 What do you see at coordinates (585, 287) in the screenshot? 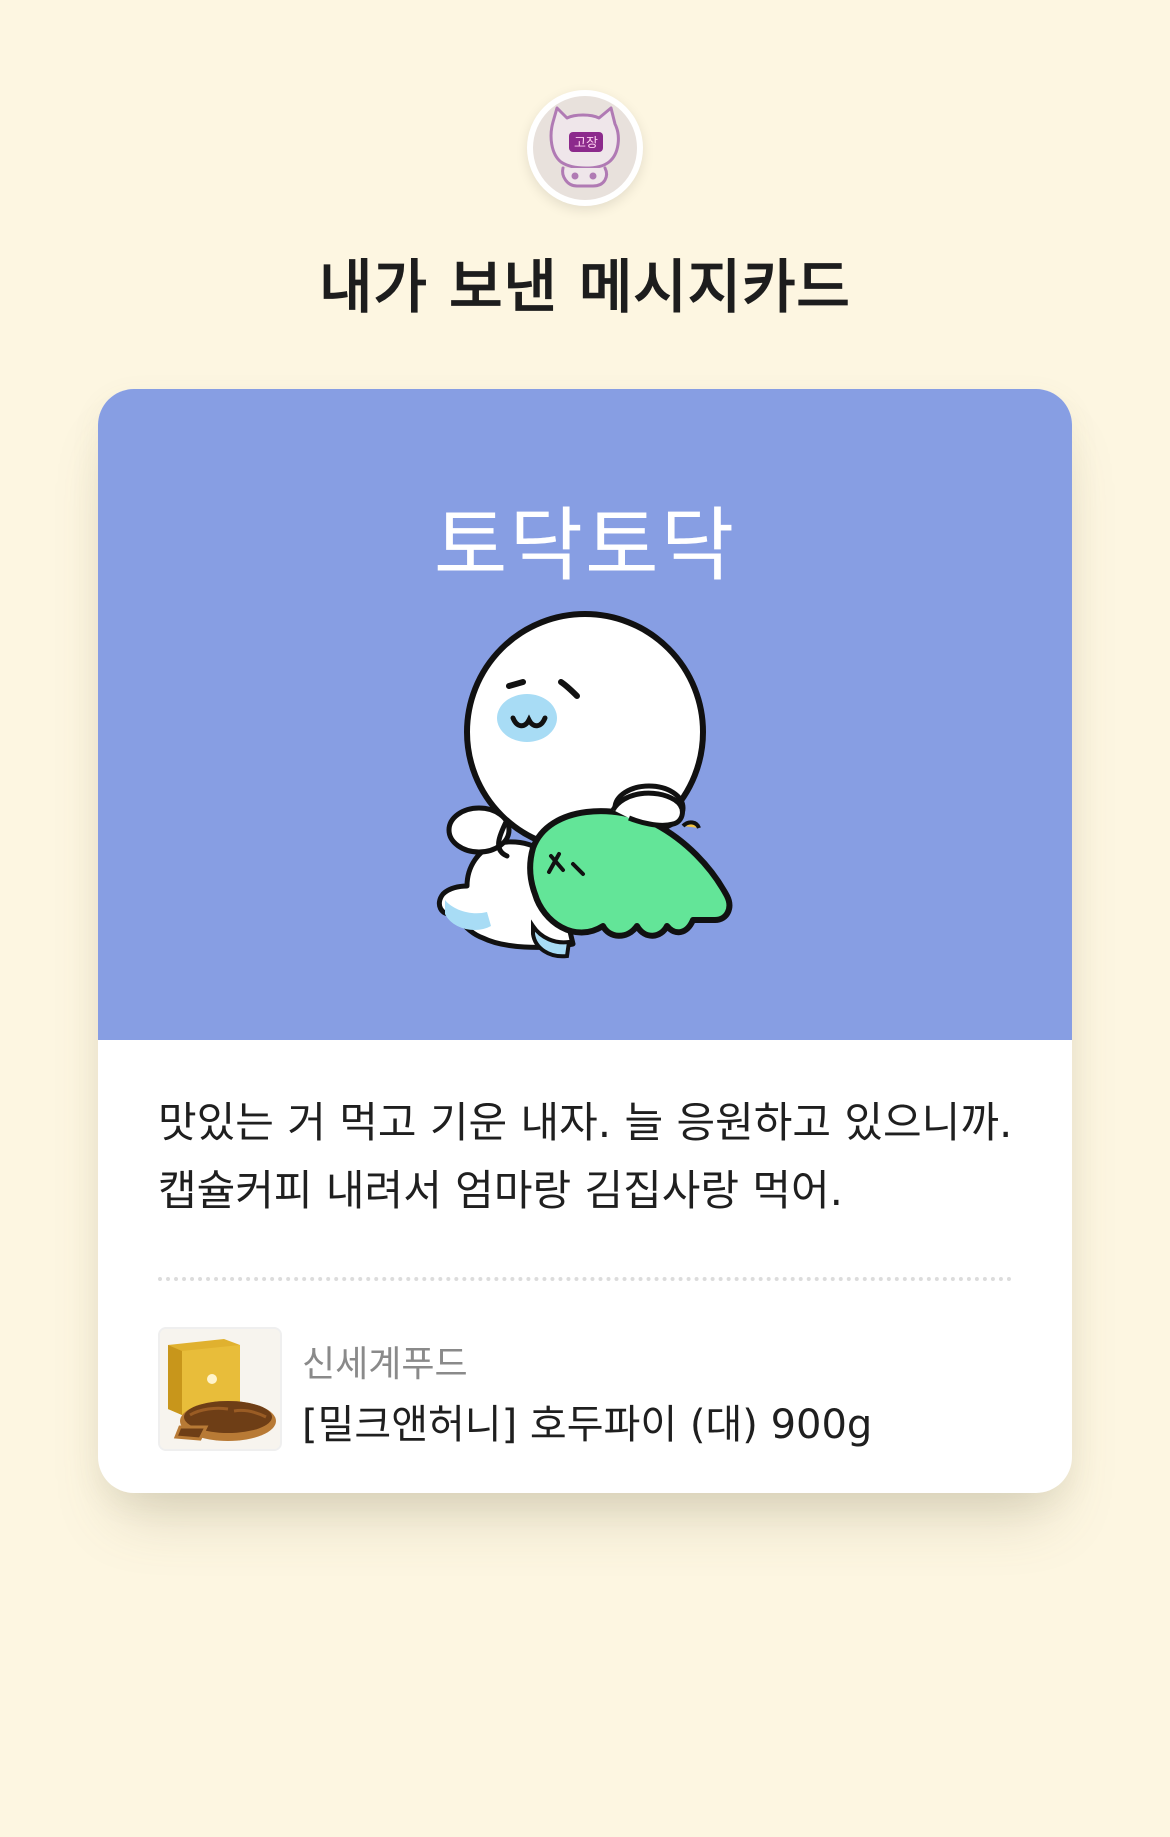
I see `page-title: 내가 보낸 메시지카드` at bounding box center [585, 287].